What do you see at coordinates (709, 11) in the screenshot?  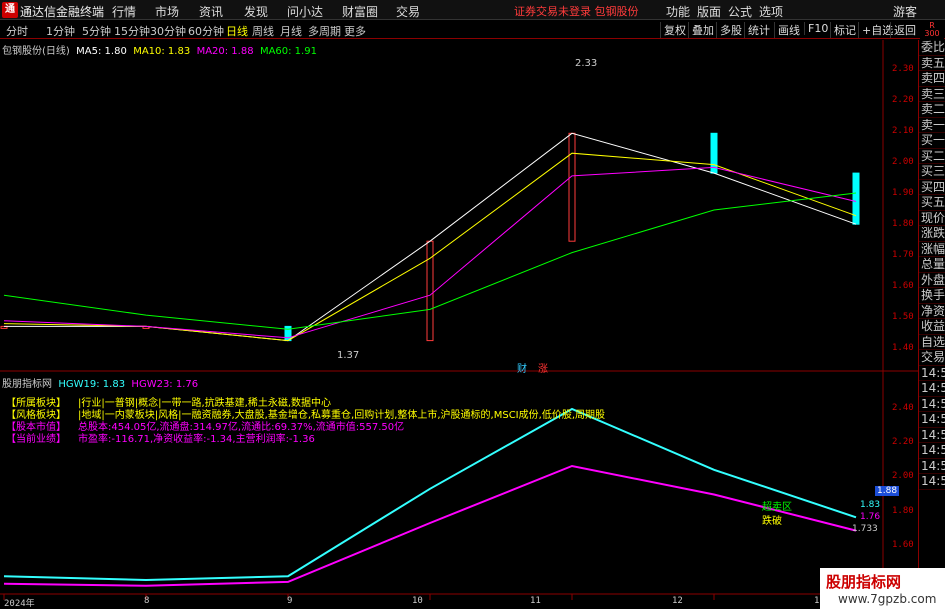 I see `menu-layout: 版面` at bounding box center [709, 11].